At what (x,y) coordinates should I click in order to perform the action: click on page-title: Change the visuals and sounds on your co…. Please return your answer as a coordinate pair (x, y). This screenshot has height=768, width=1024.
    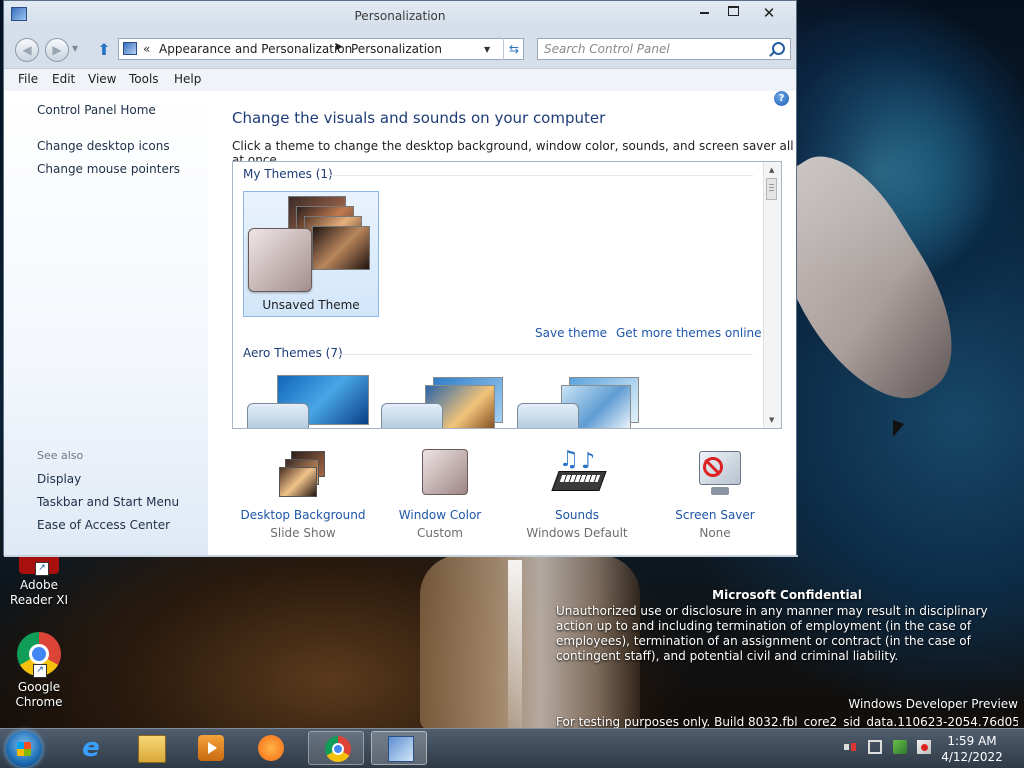
    Looking at the image, I should click on (419, 118).